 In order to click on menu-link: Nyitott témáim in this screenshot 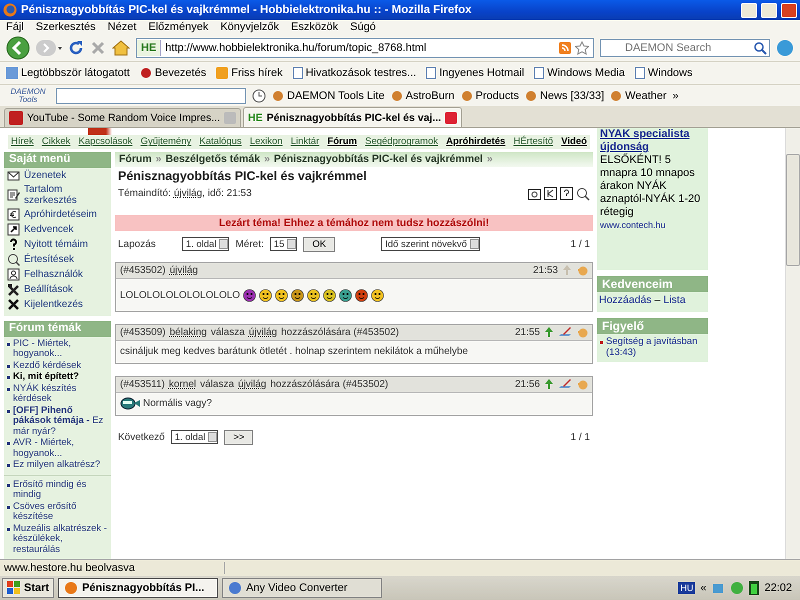, I will do `click(57, 244)`.